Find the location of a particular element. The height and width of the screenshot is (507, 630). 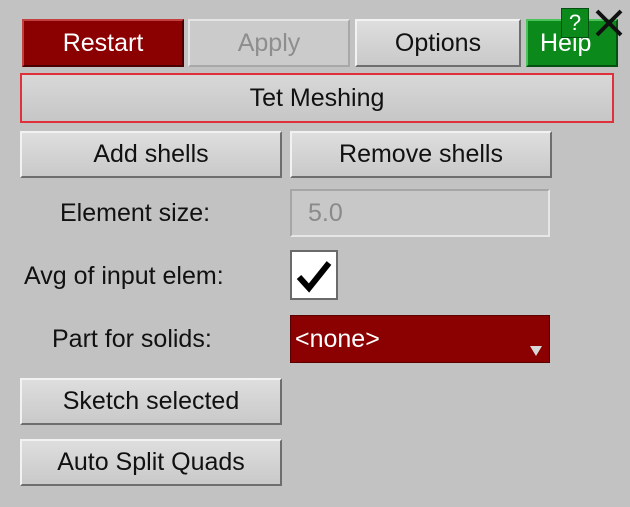

part-for-solids-value: <none> is located at coordinates (337, 338).